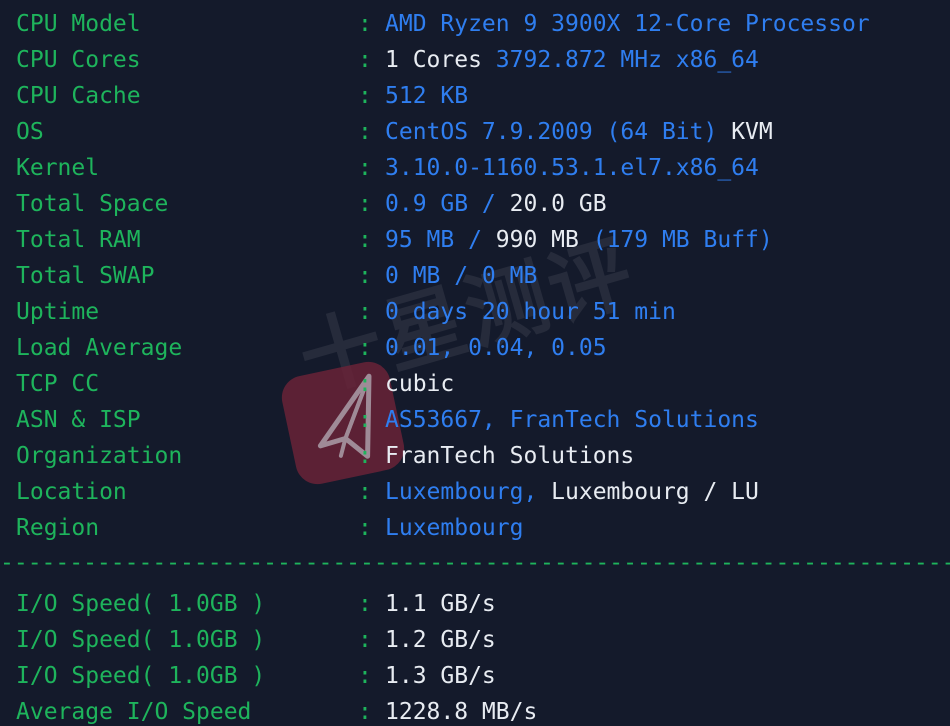 The height and width of the screenshot is (726, 950). What do you see at coordinates (475, 384) in the screenshot?
I see `system-info-row: TCP CC: cubic` at bounding box center [475, 384].